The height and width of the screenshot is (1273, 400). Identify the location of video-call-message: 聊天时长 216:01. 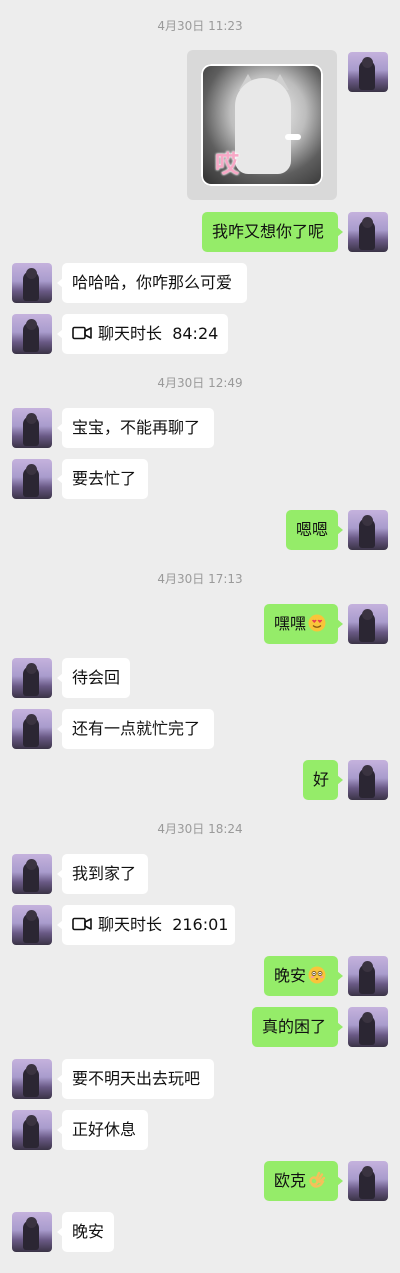
(146, 925).